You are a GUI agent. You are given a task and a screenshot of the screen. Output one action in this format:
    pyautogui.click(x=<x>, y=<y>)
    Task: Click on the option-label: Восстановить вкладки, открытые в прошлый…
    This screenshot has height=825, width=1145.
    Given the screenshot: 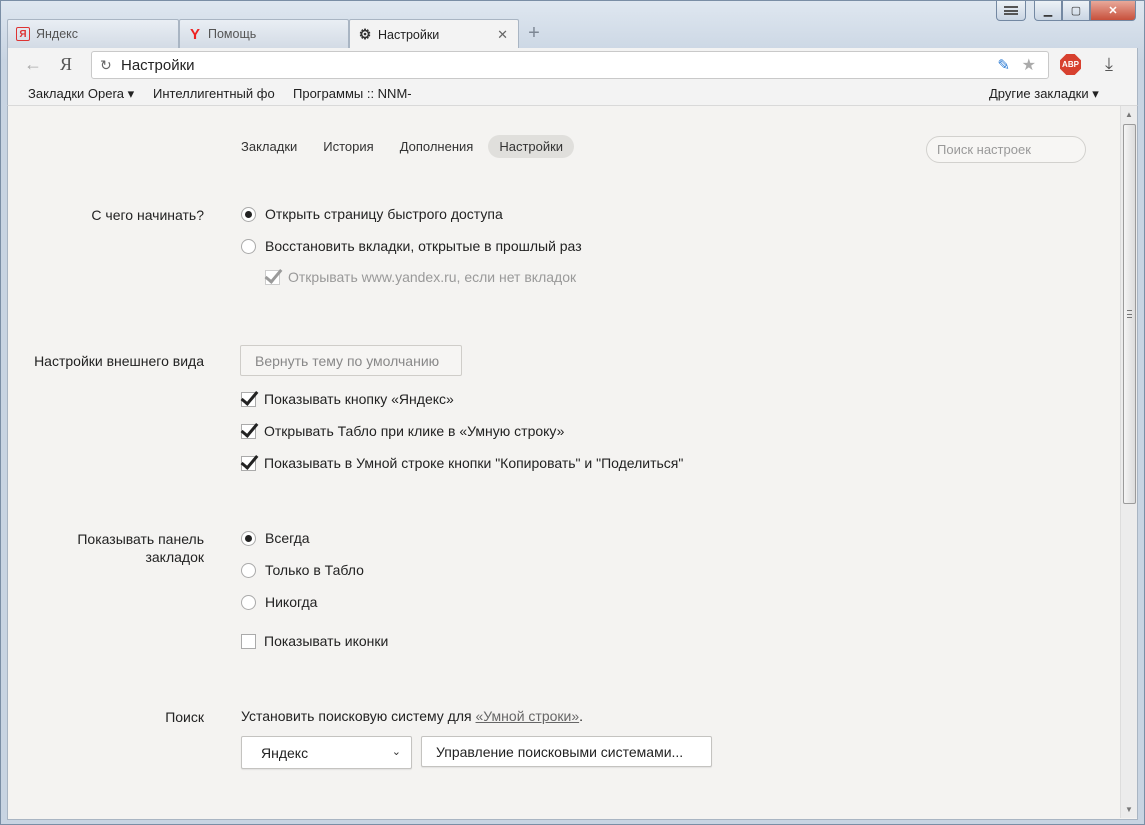 What is the action you would take?
    pyautogui.click(x=423, y=246)
    